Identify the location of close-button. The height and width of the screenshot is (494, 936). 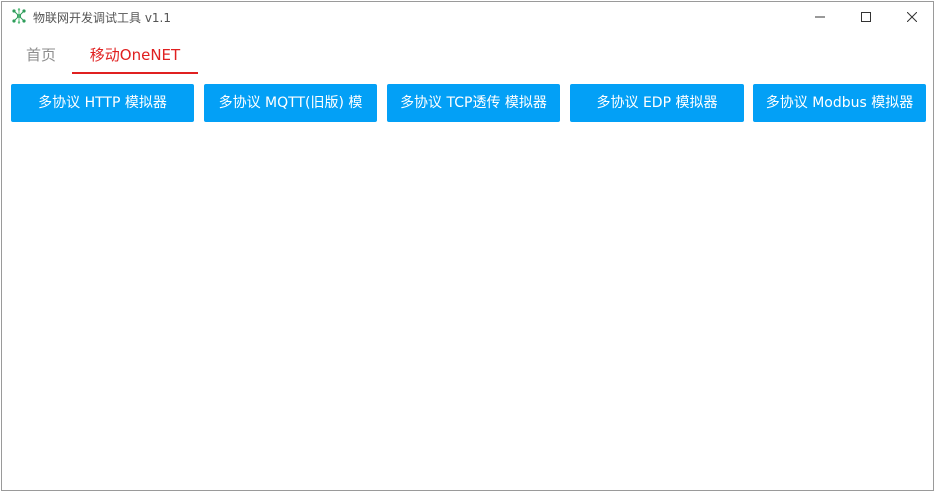
(912, 17).